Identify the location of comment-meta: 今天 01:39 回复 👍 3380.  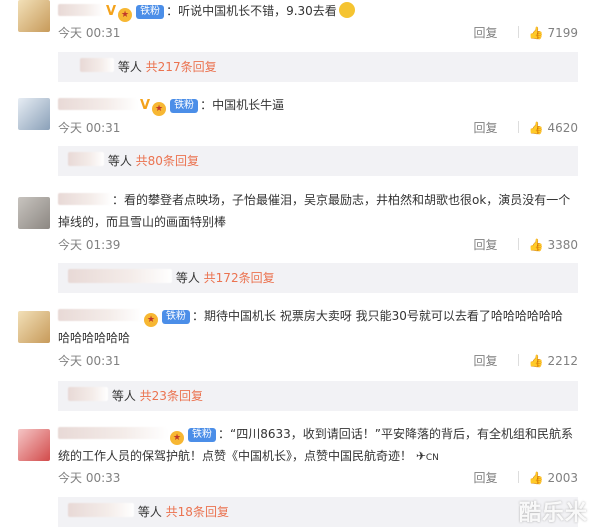
(318, 245).